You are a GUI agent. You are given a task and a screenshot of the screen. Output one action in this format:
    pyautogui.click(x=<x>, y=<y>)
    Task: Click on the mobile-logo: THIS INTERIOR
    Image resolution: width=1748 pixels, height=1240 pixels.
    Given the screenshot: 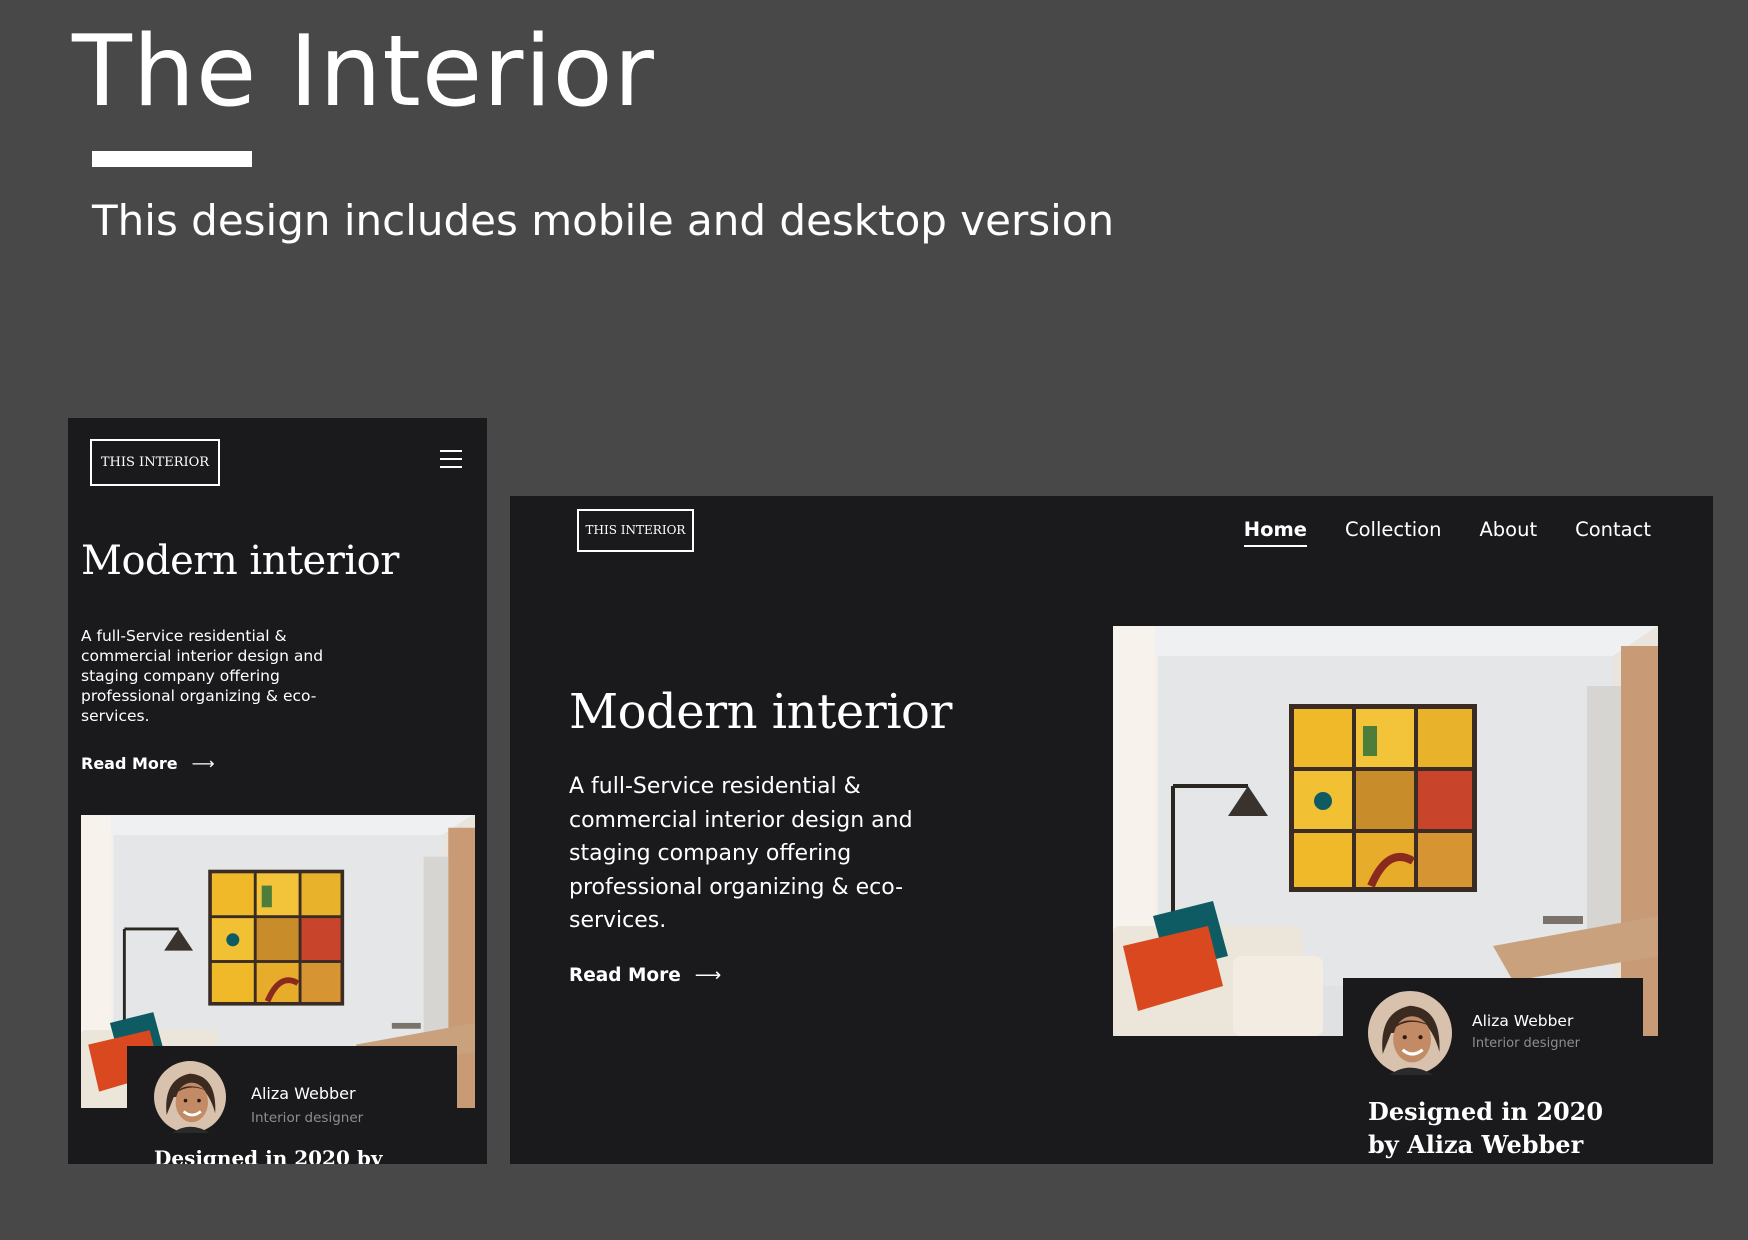 What is the action you would take?
    pyautogui.click(x=155, y=462)
    